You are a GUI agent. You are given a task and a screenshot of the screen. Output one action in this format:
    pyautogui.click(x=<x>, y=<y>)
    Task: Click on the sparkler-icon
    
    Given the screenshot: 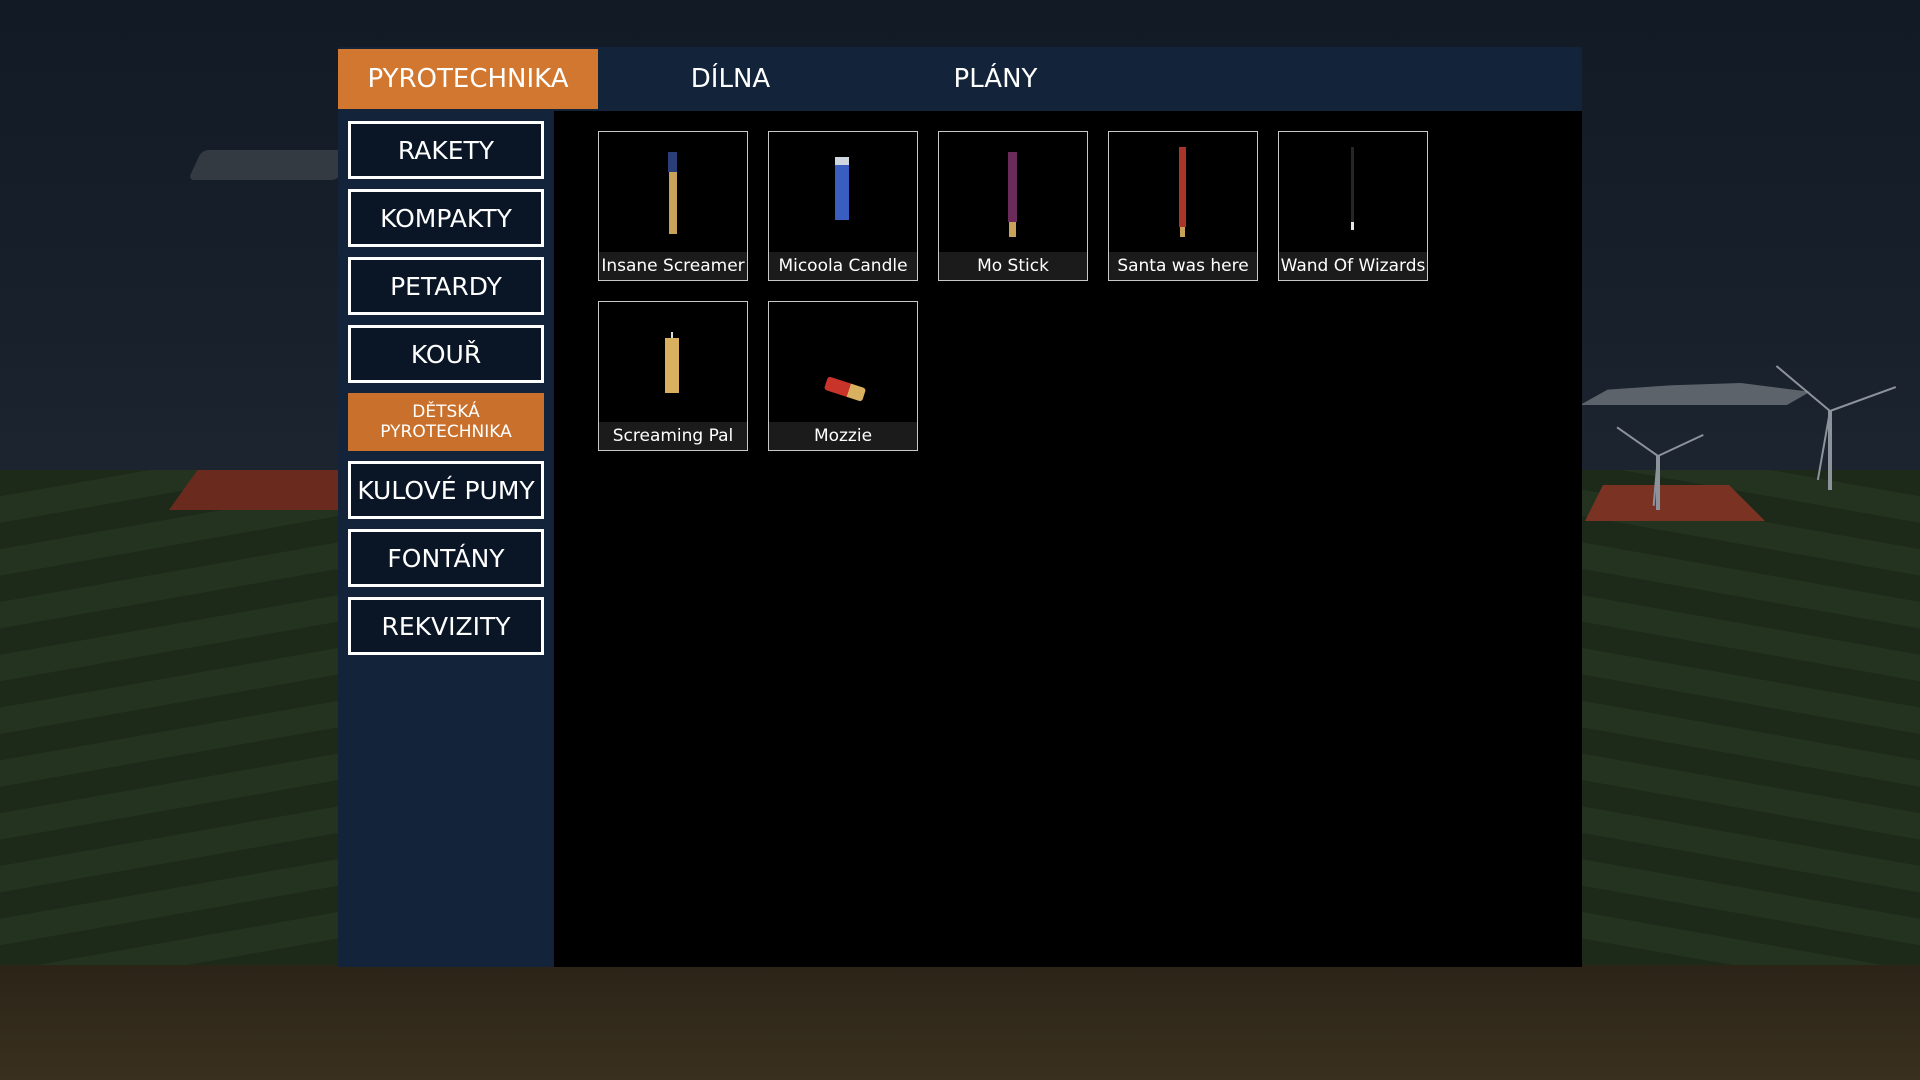 What is the action you would take?
    pyautogui.click(x=1353, y=192)
    